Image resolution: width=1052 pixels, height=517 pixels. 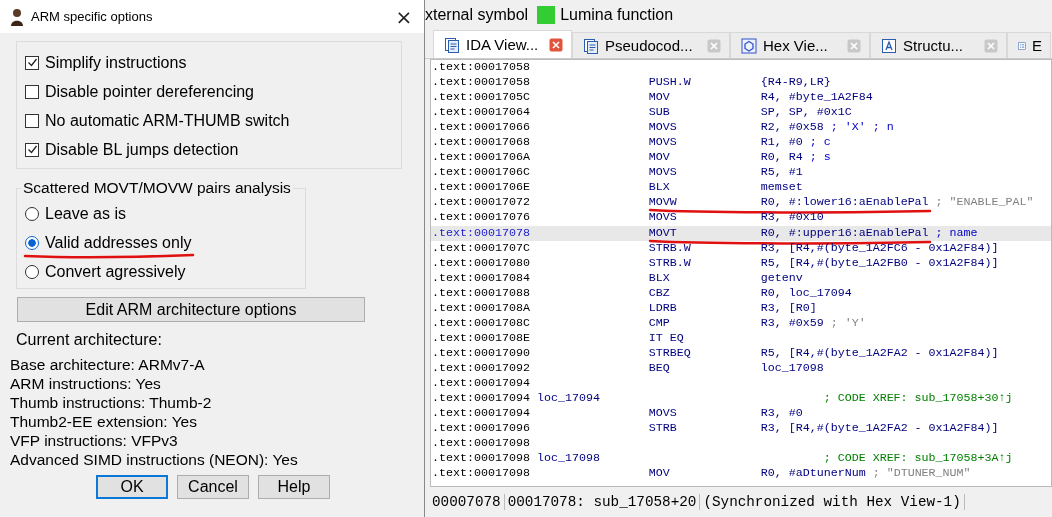 I want to click on checkbox-label: No automatic ARM-THUMB switch, so click(x=167, y=120).